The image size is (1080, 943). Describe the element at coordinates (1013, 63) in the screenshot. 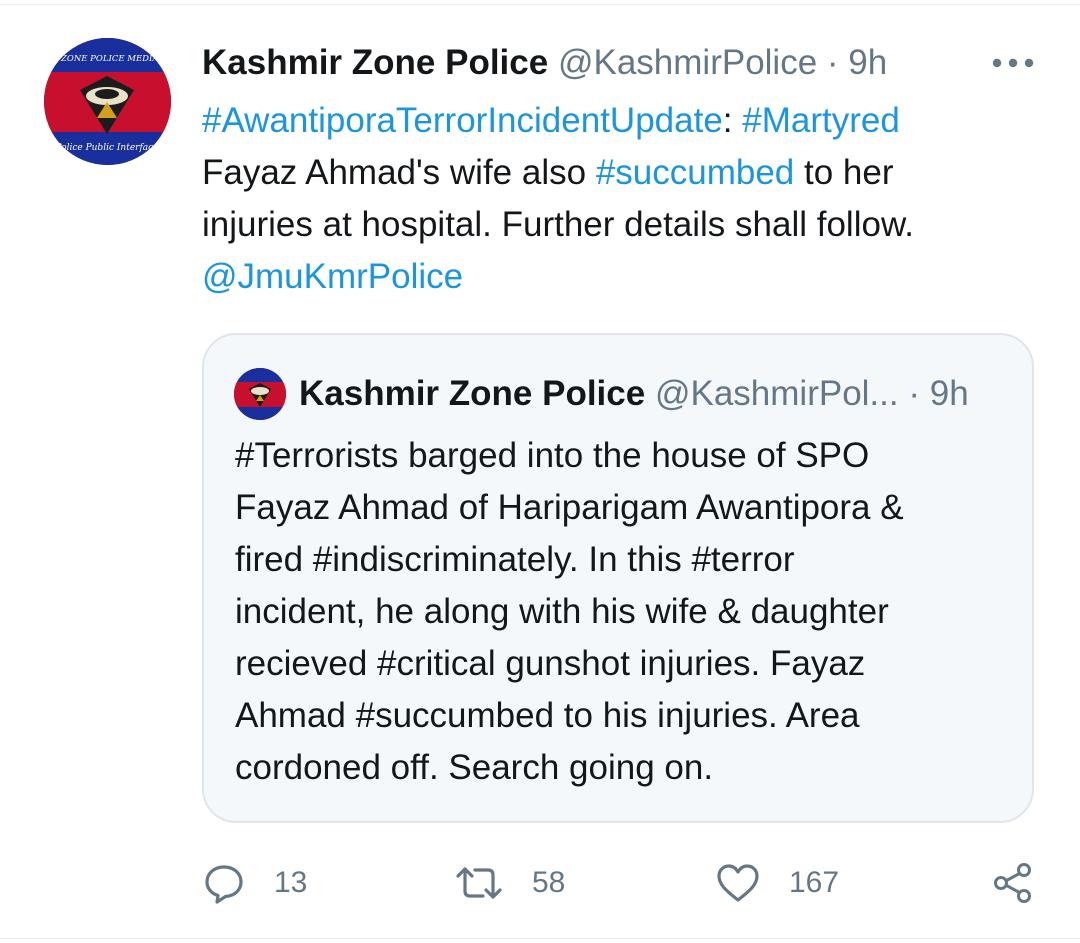

I see `more-horizontal-icon` at that location.